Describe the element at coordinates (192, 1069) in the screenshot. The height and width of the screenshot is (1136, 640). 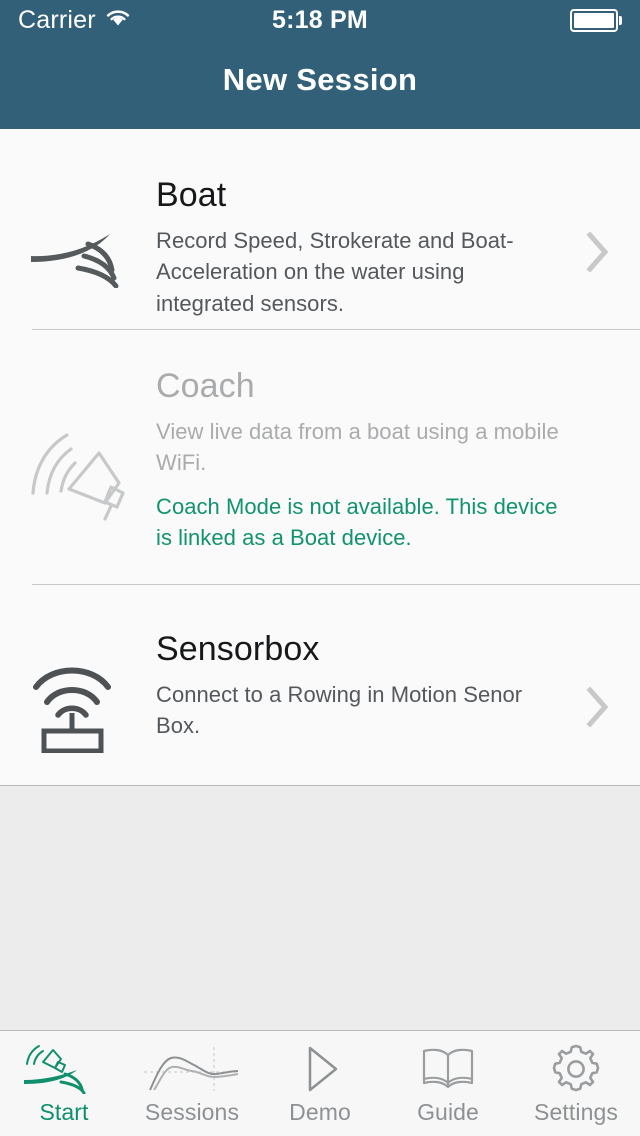
I see `line-chart-icon` at that location.